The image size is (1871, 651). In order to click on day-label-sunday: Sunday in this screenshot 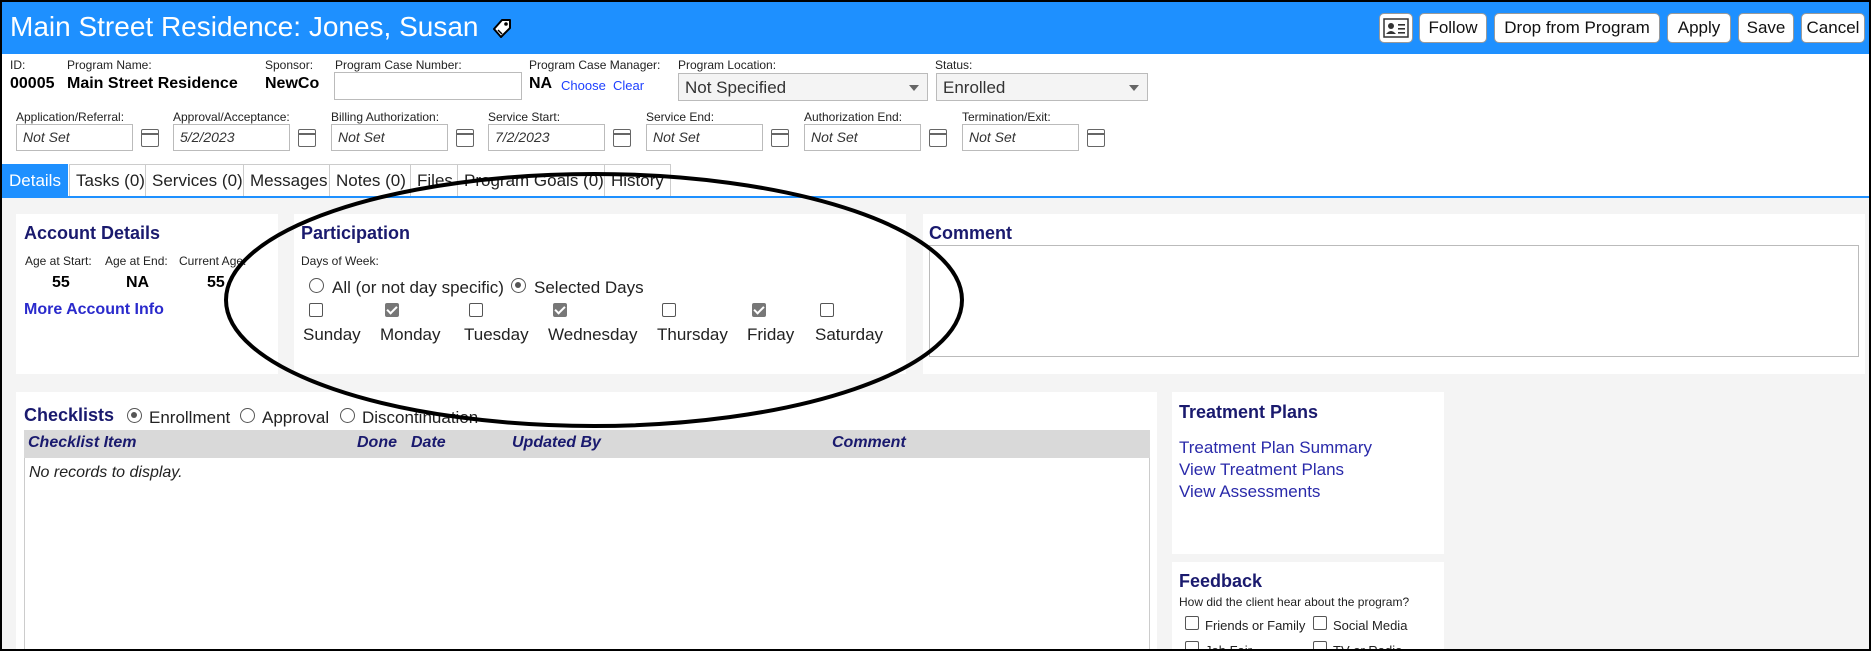, I will do `click(332, 334)`.